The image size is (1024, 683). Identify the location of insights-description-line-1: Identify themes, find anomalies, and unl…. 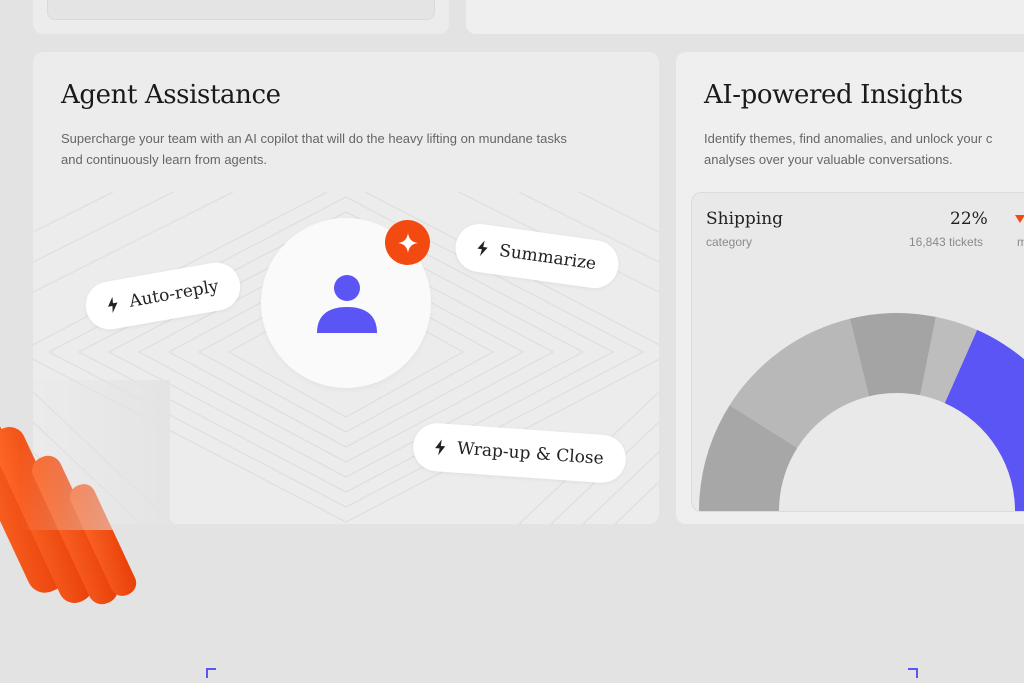
(848, 138).